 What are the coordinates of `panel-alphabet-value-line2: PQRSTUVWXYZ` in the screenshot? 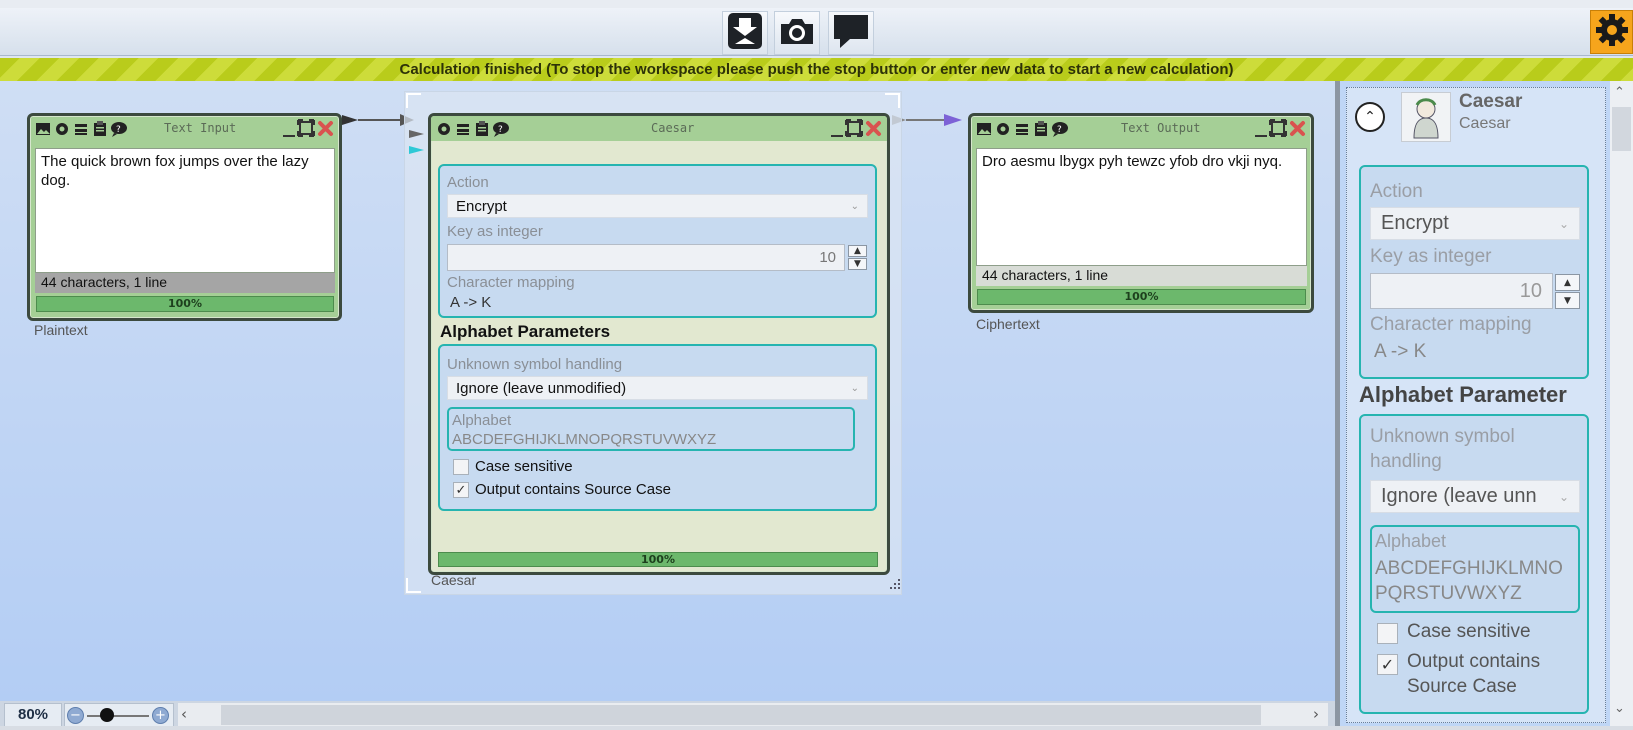 It's located at (1448, 593).